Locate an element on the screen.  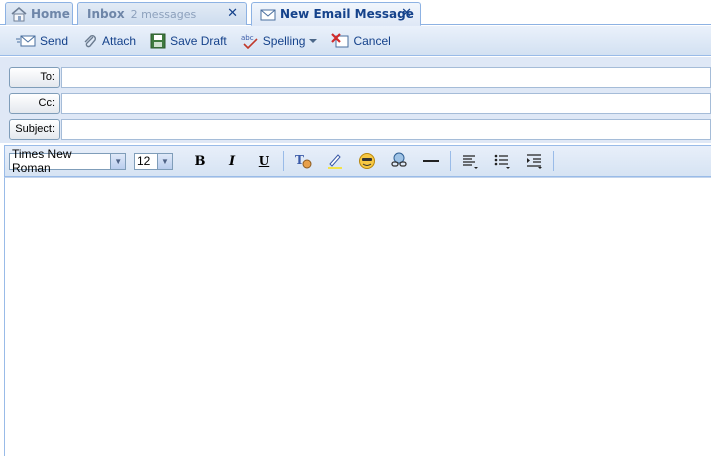
send-button: Send is located at coordinates (42, 41).